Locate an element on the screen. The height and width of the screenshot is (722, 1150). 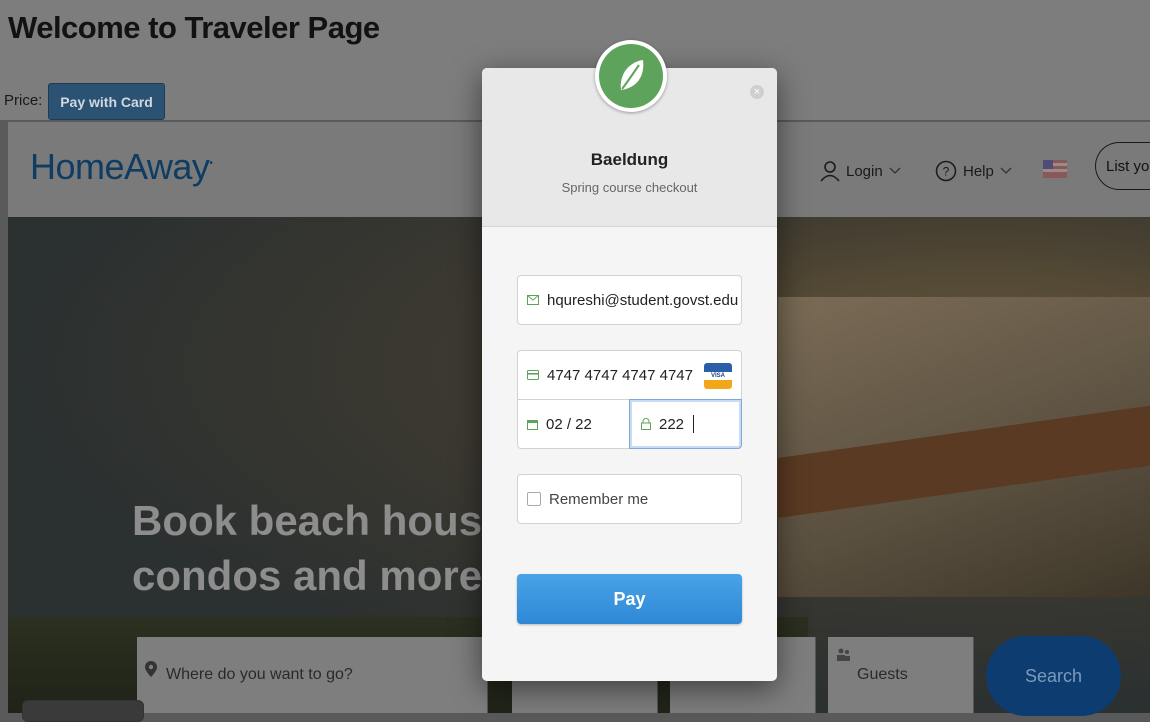
remember-me-checkbox: Remember me is located at coordinates (629, 499).